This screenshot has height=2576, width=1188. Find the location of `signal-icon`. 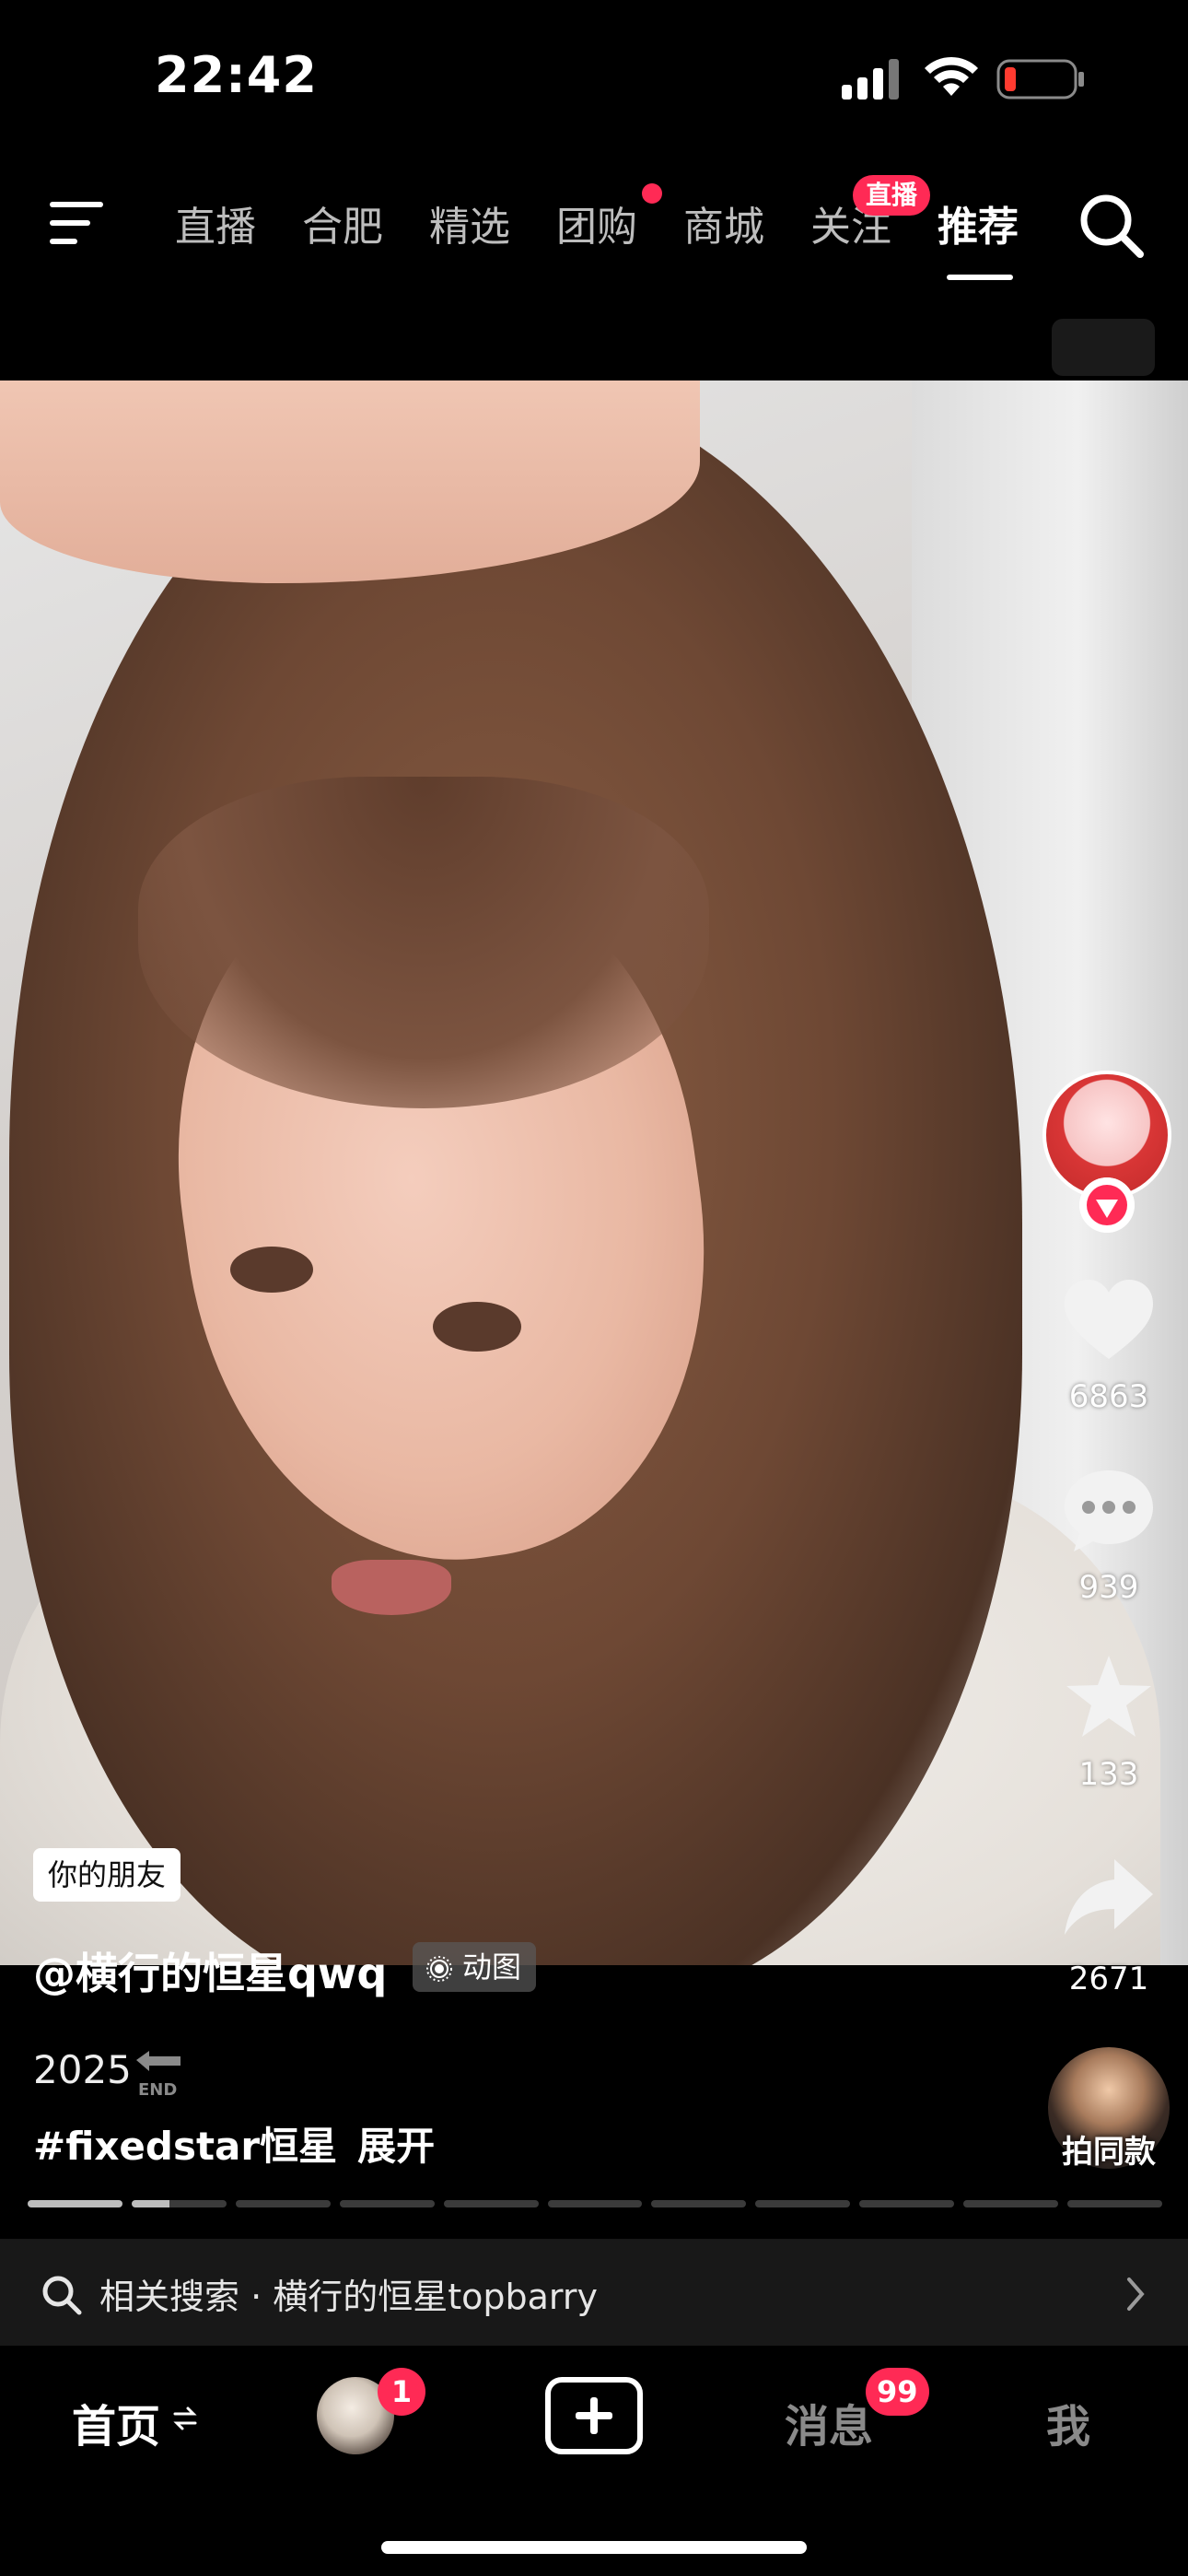

signal-icon is located at coordinates (870, 79).